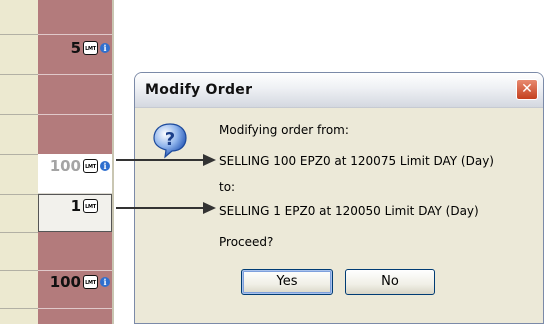  I want to click on working-order-original: 100 LMT i, so click(80, 166).